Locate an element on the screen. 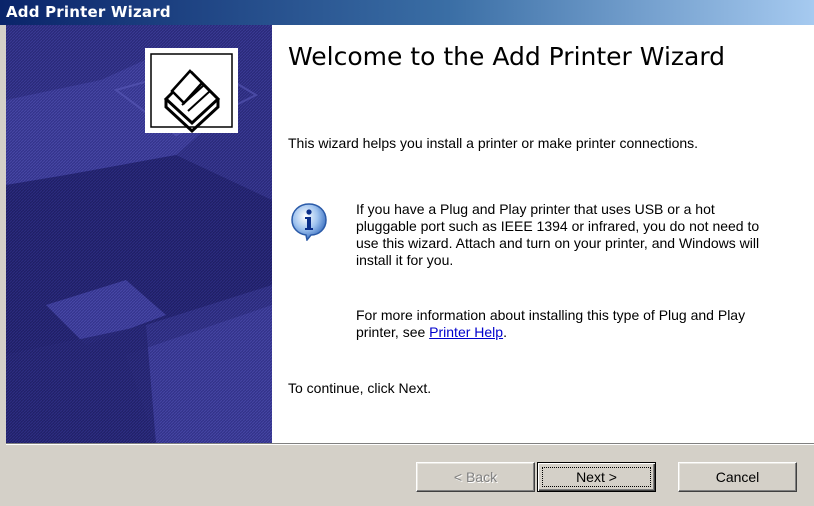 The image size is (814, 506). cancel-button-label: Cancel is located at coordinates (737, 477).